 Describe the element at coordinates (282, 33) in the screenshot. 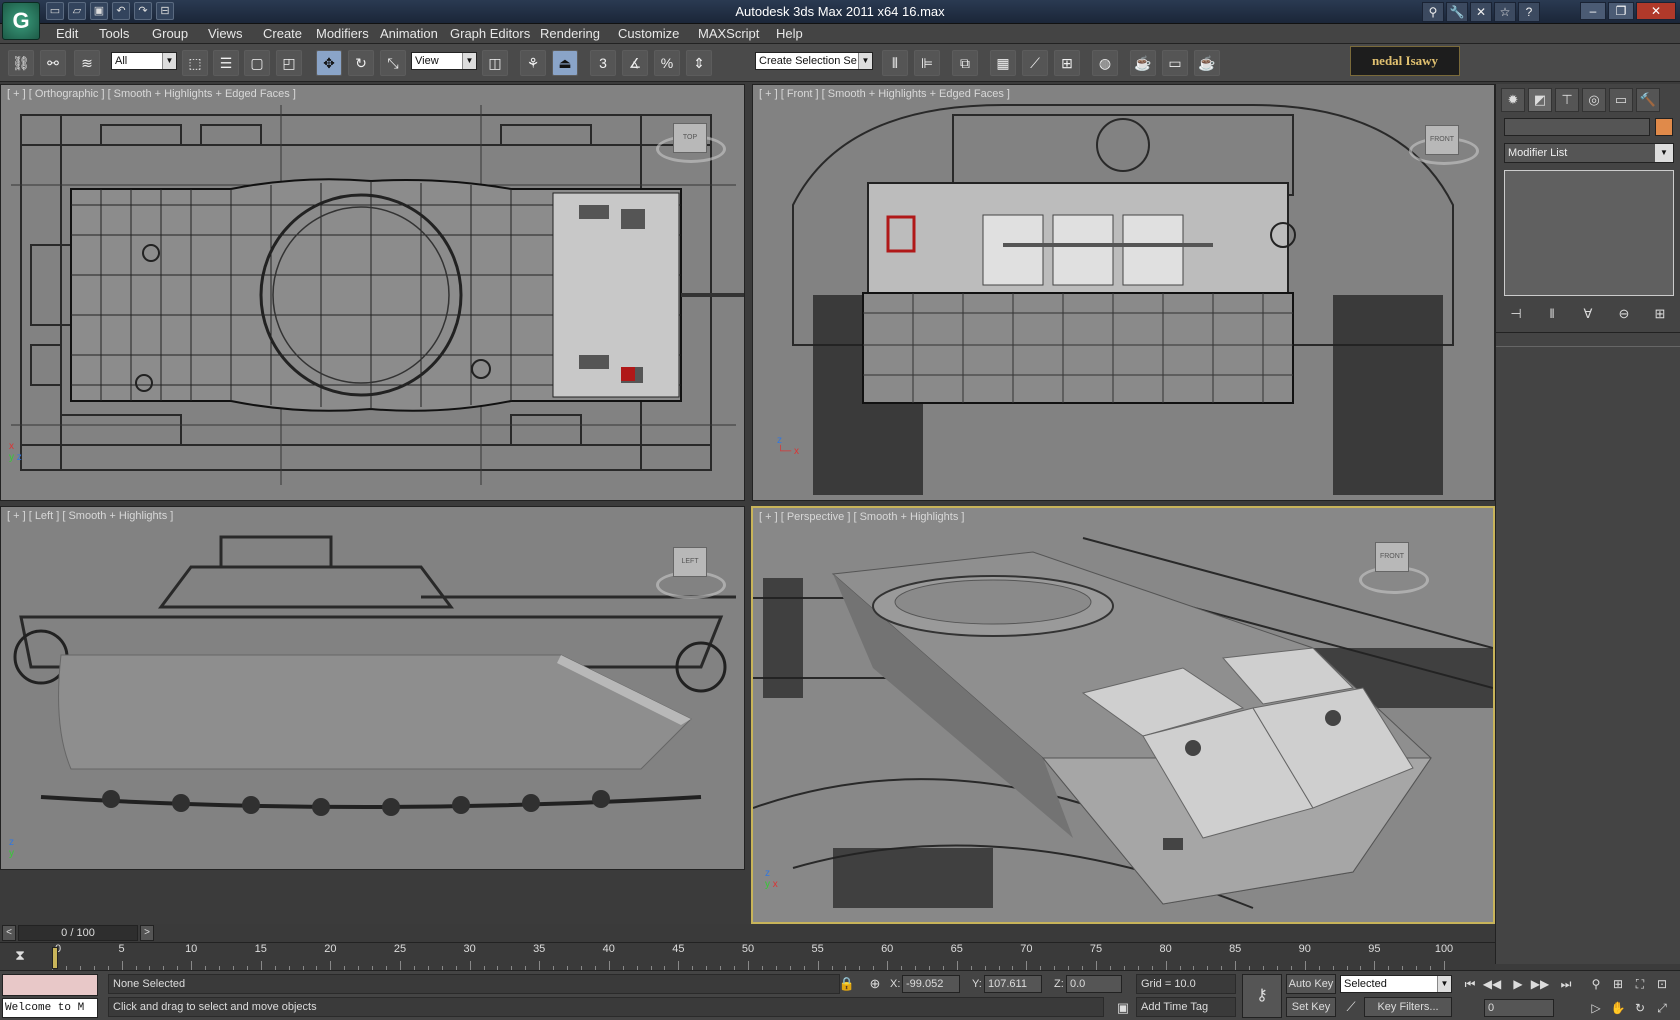

I see `menu-create: Create` at that location.